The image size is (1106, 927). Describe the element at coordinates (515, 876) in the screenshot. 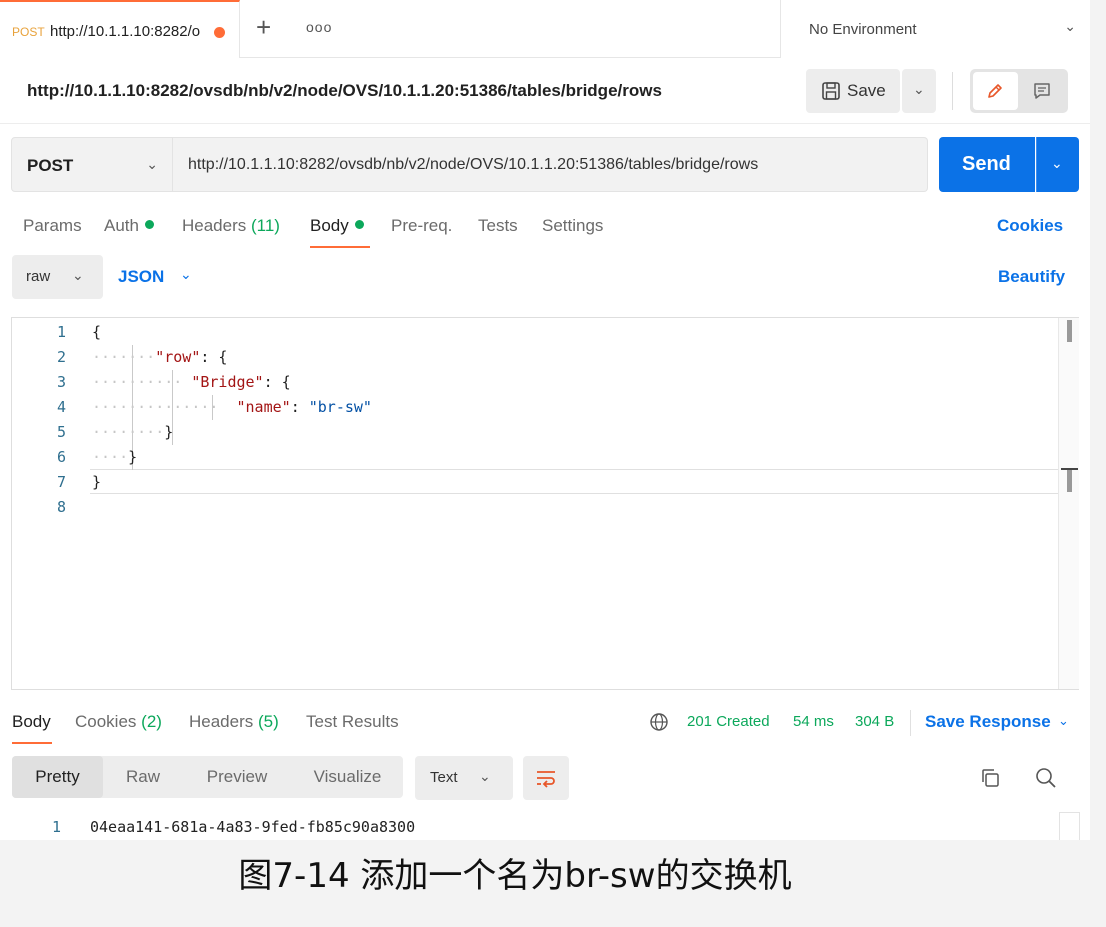

I see `figure-caption: 图7-14 添加一个名为br-sw的交换机` at that location.